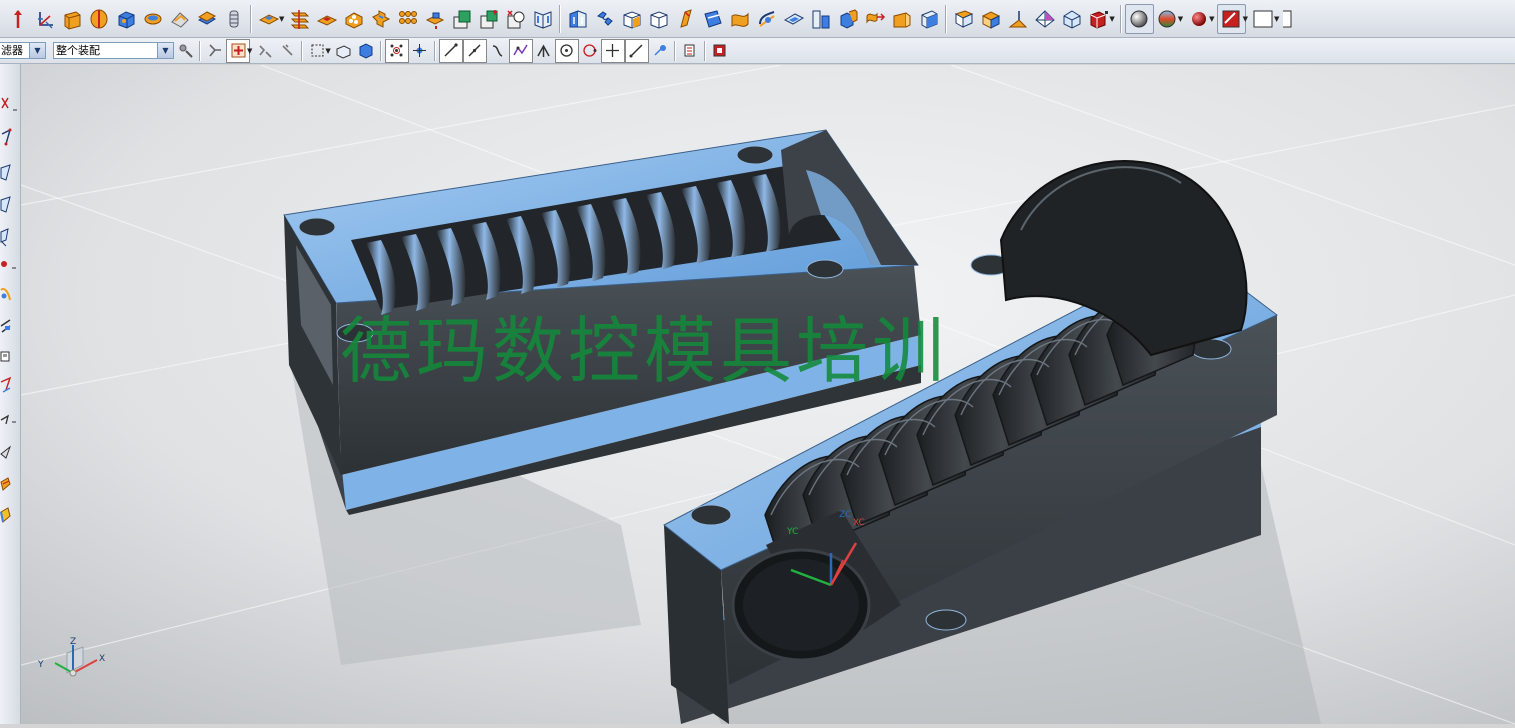 Image resolution: width=1515 pixels, height=728 pixels. I want to click on groove-icon, so click(542, 19).